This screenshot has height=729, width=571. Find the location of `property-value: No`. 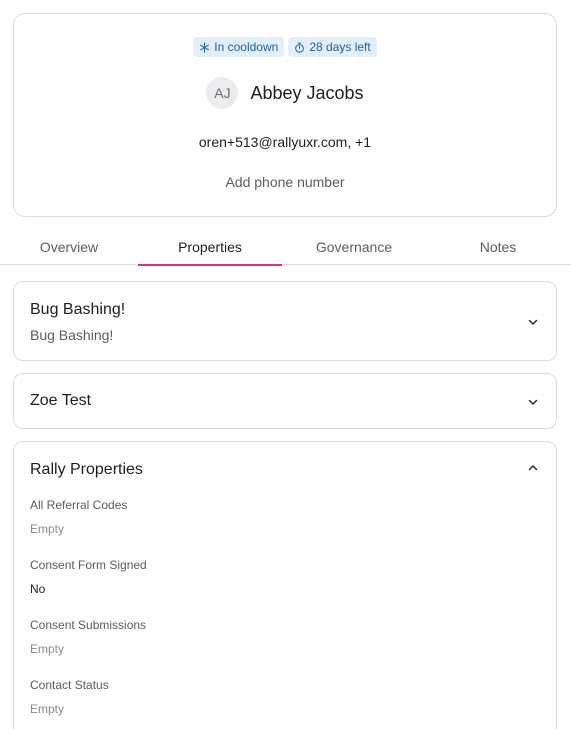

property-value: No is located at coordinates (37, 589).